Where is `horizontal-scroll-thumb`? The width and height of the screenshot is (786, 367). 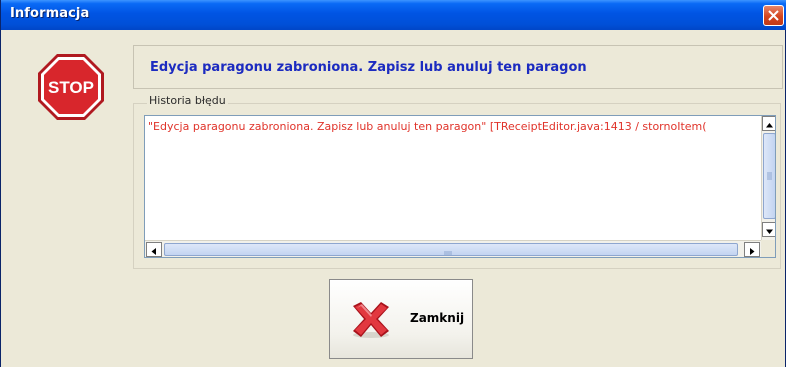 horizontal-scroll-thumb is located at coordinates (451, 249).